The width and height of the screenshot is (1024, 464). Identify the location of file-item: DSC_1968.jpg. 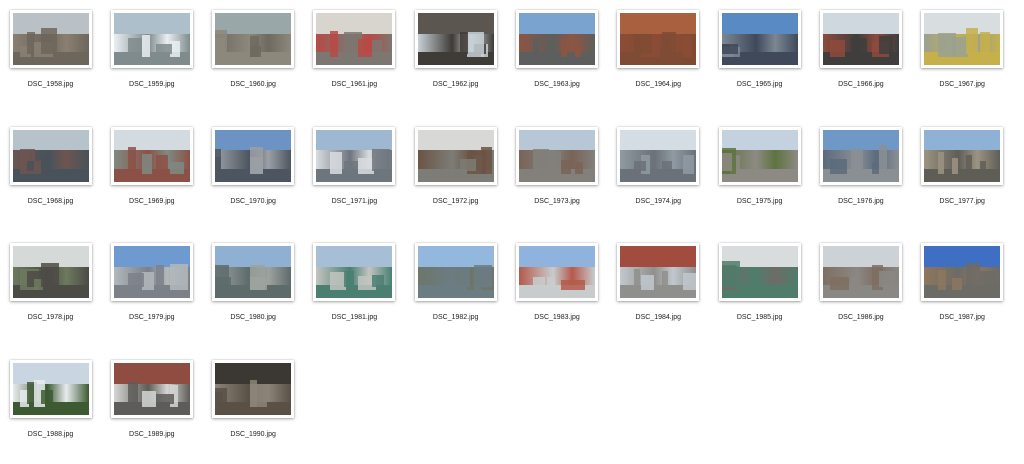
(50, 175).